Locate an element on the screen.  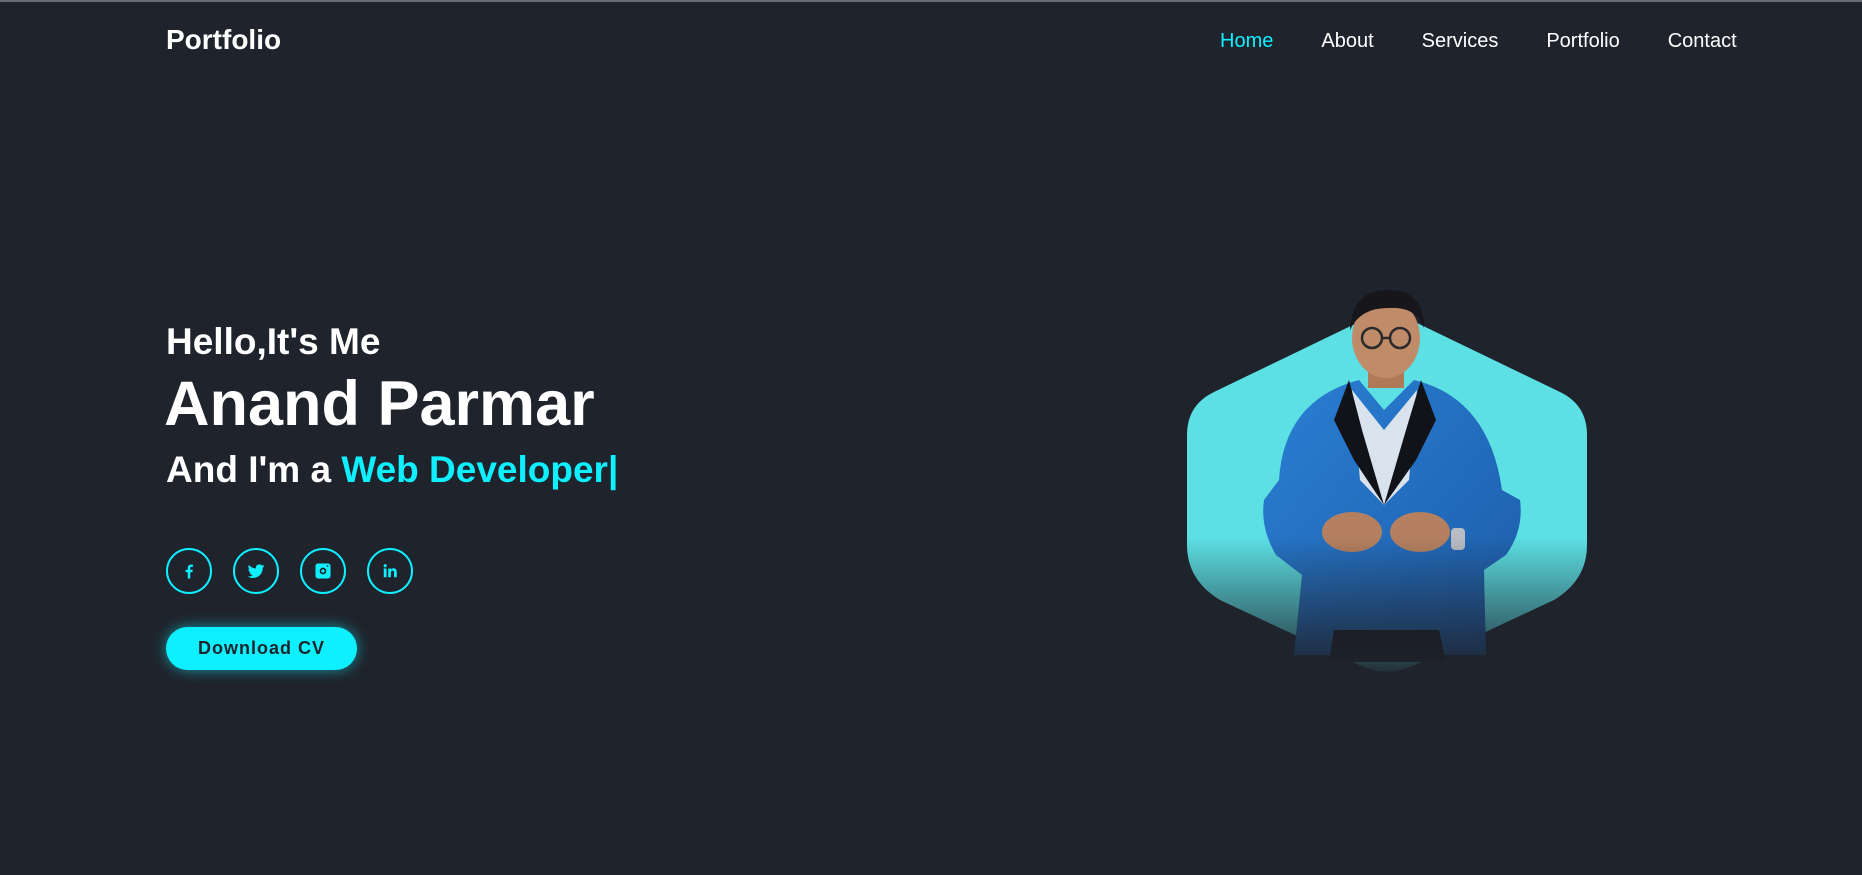
instagram-link is located at coordinates (323, 571).